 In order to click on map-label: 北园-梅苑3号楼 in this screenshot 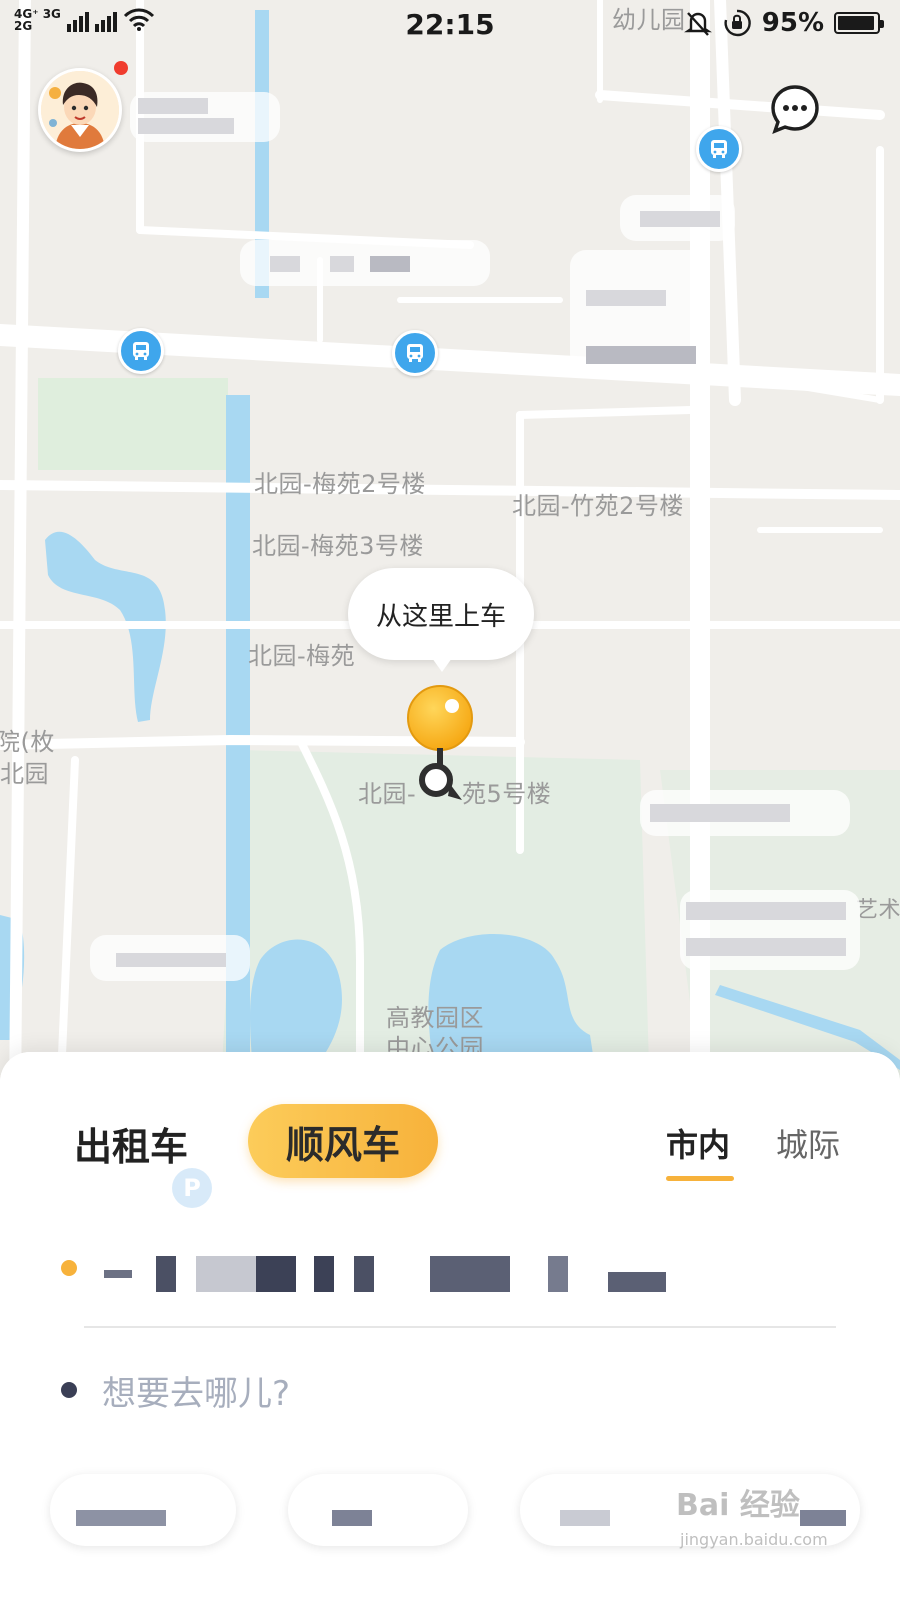, I will do `click(338, 546)`.